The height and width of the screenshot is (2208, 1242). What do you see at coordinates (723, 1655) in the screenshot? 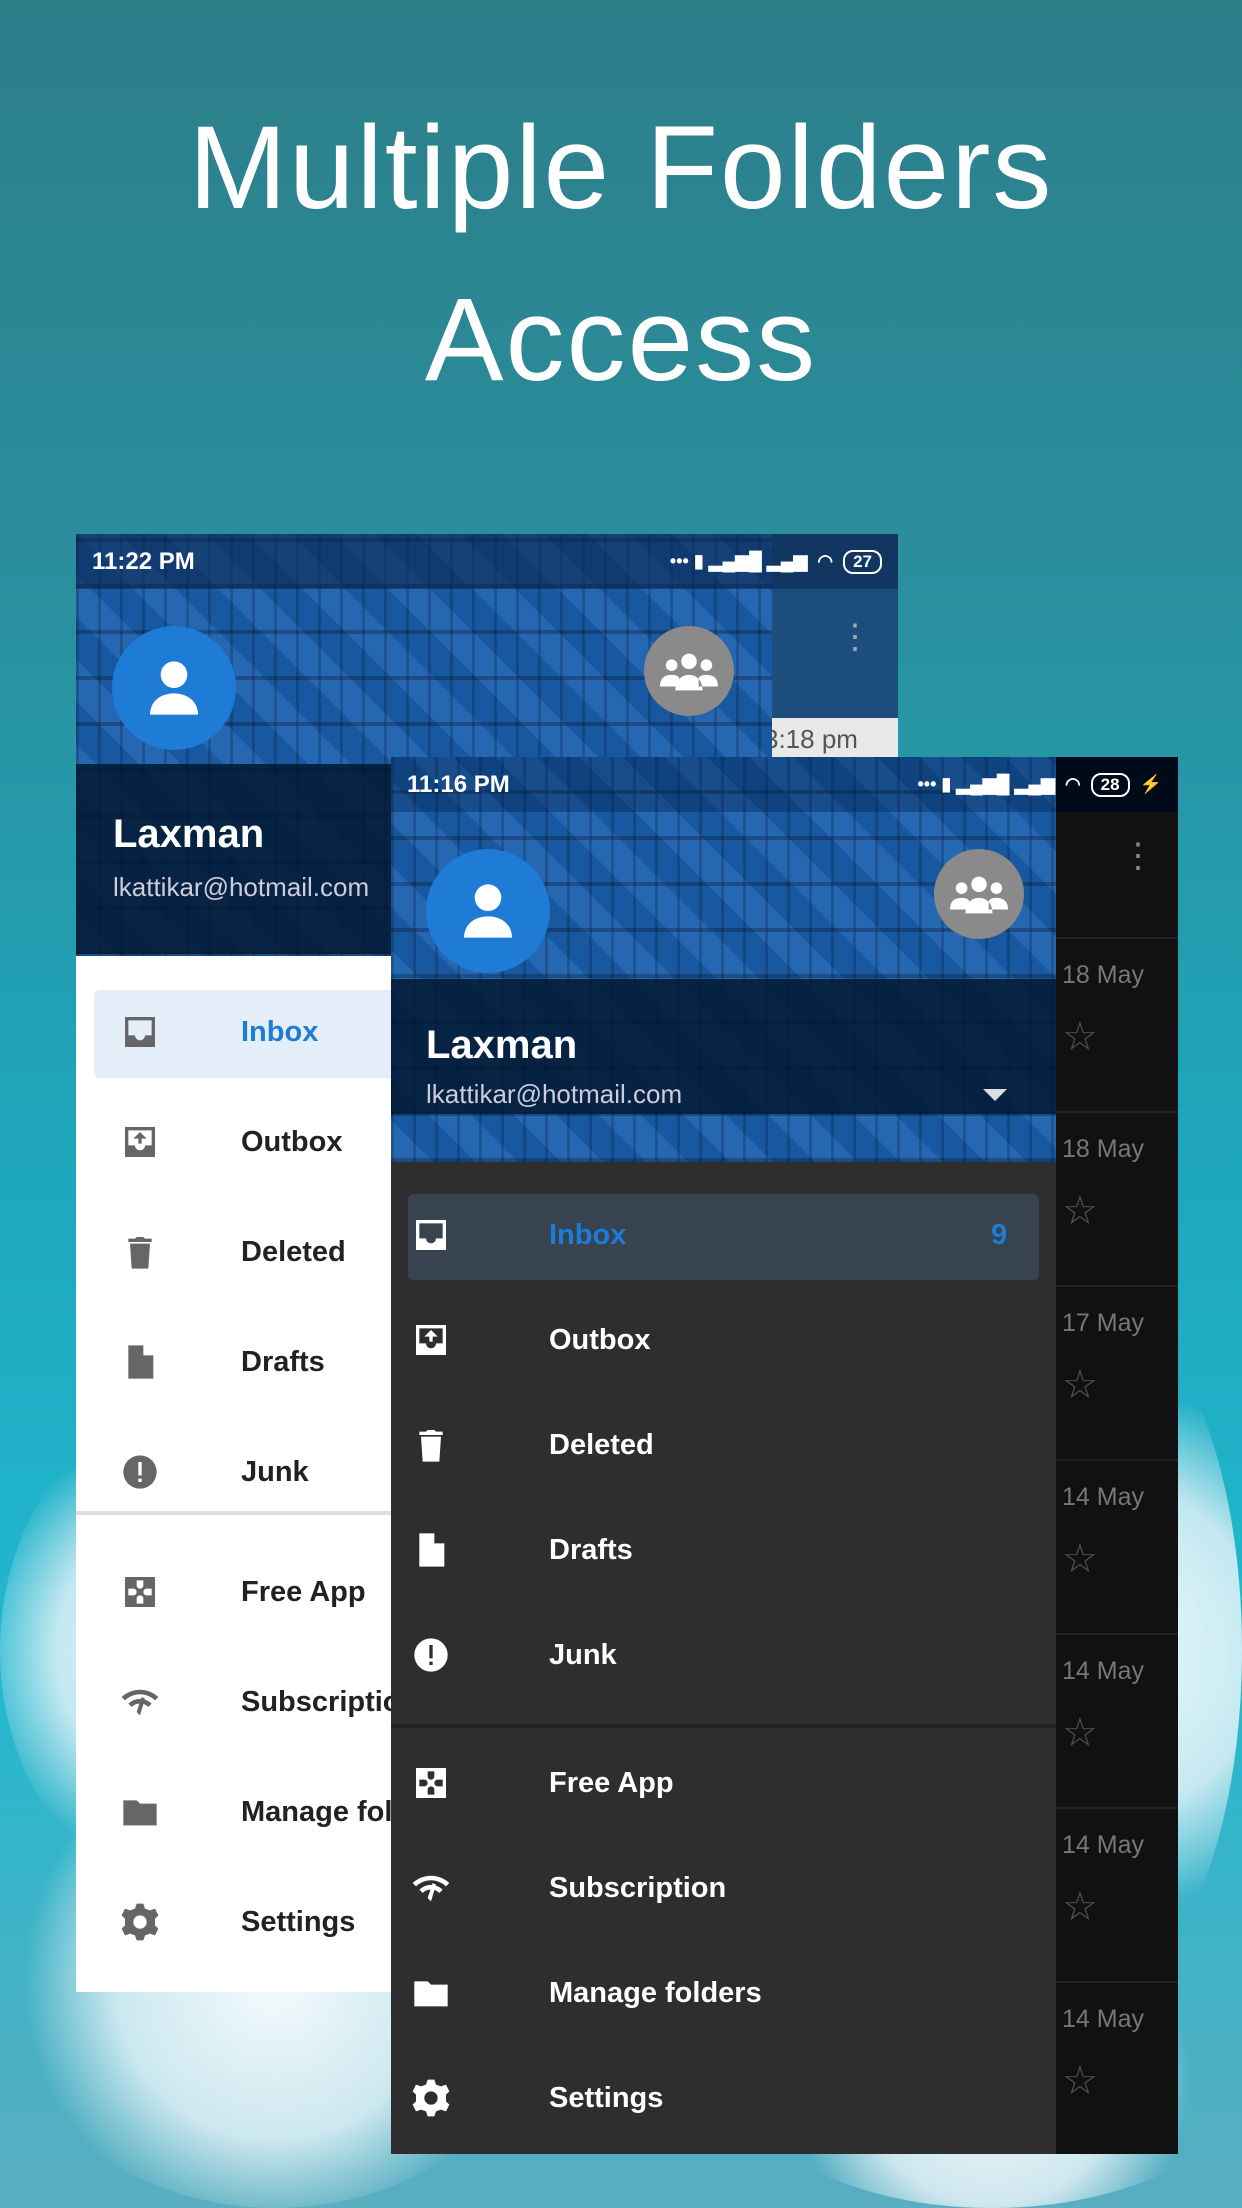
I see `folder-item-junk: Junk` at bounding box center [723, 1655].